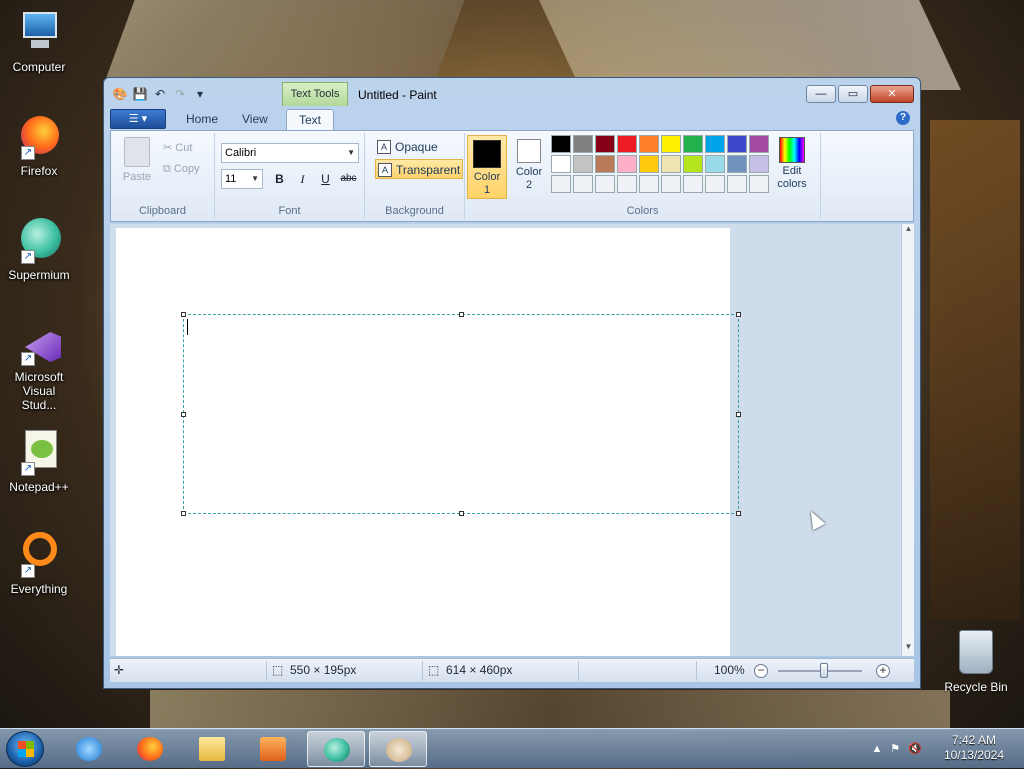  I want to click on transparent-button: A Transparent, so click(419, 169).